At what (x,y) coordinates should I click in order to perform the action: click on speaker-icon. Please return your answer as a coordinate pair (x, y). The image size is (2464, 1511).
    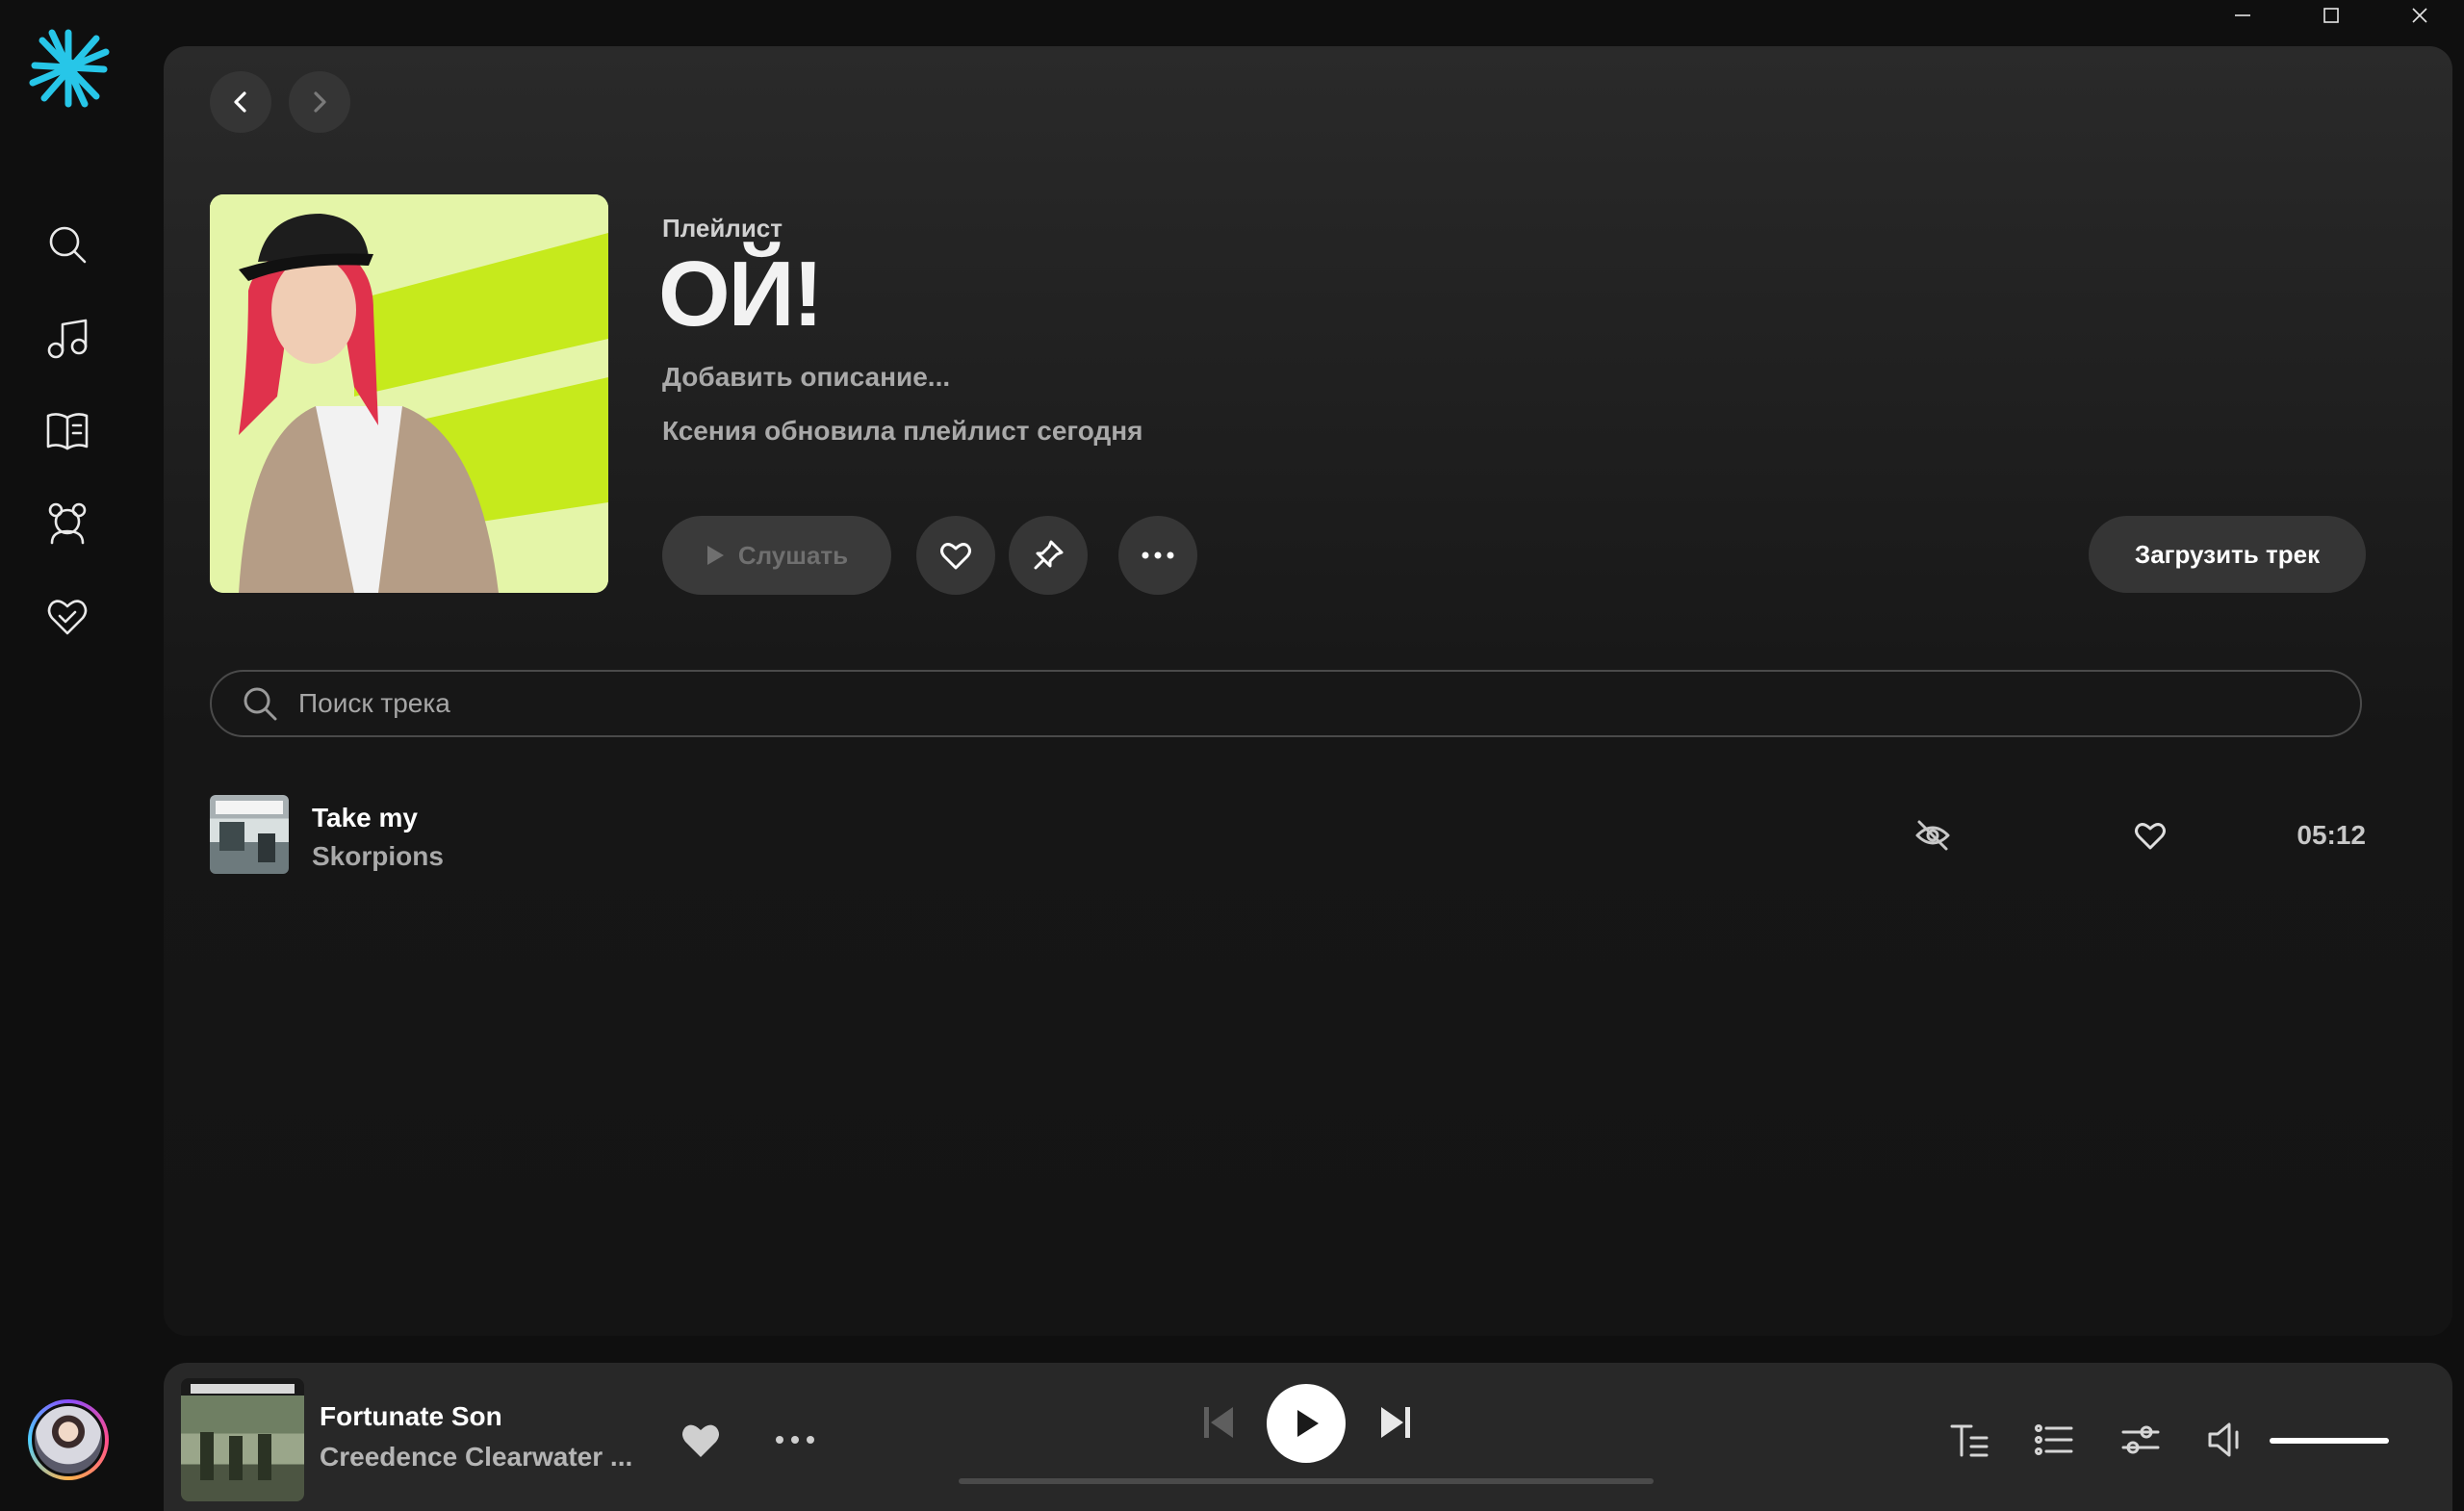
    Looking at the image, I should click on (2223, 1439).